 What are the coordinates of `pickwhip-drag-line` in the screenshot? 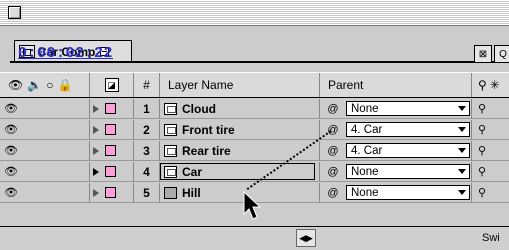 It's located at (287, 175).